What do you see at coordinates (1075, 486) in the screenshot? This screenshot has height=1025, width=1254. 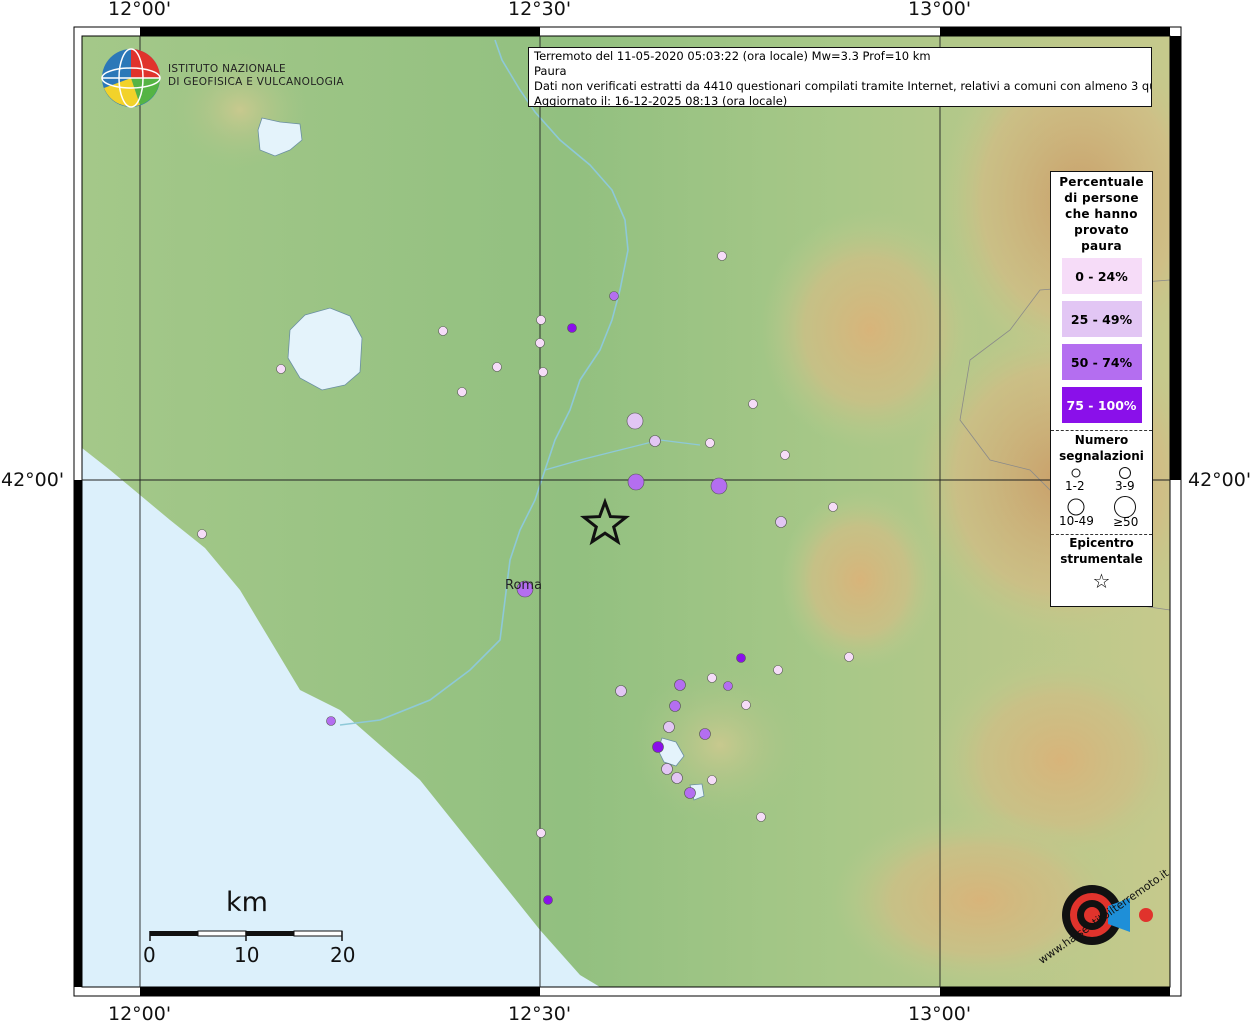 I see `legend-size-1-2: 1-2` at bounding box center [1075, 486].